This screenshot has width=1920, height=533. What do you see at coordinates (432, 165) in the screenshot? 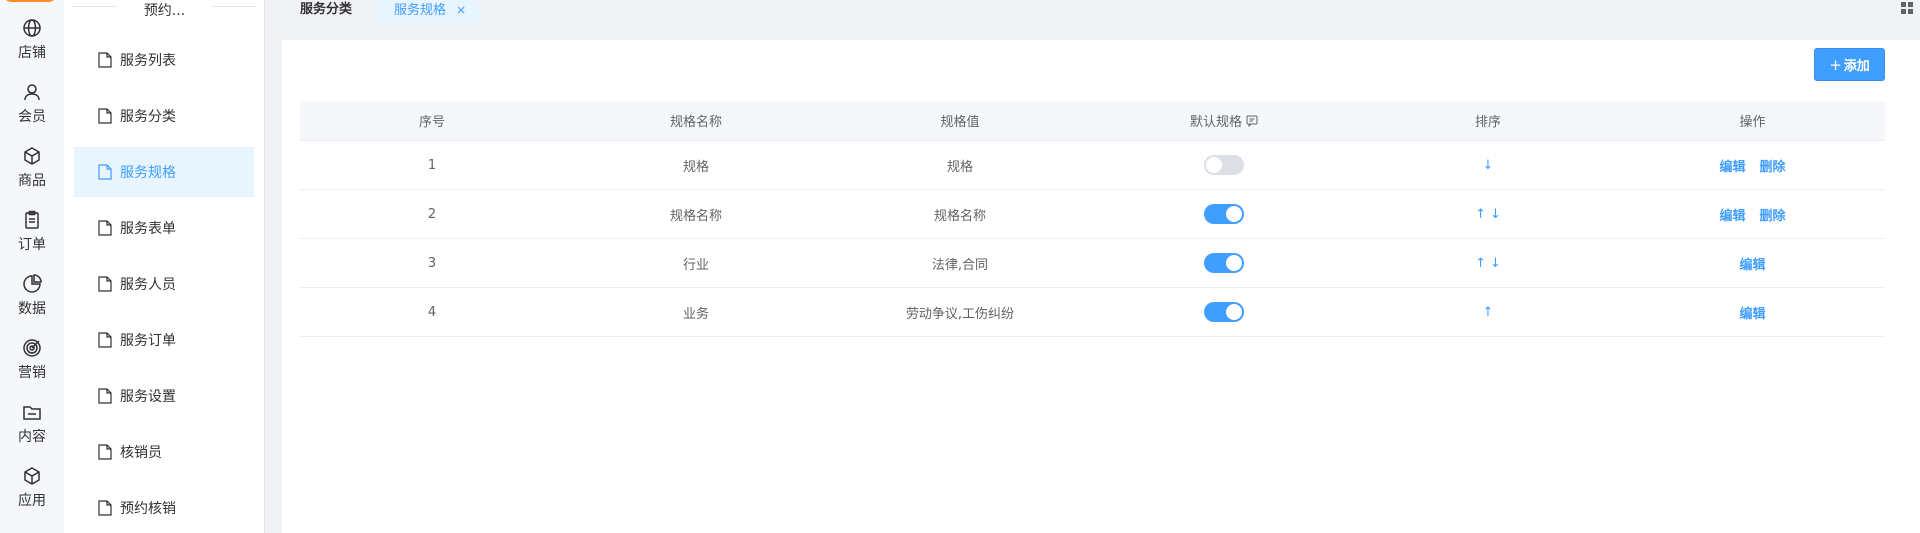
I see `cell-index: 1` at bounding box center [432, 165].